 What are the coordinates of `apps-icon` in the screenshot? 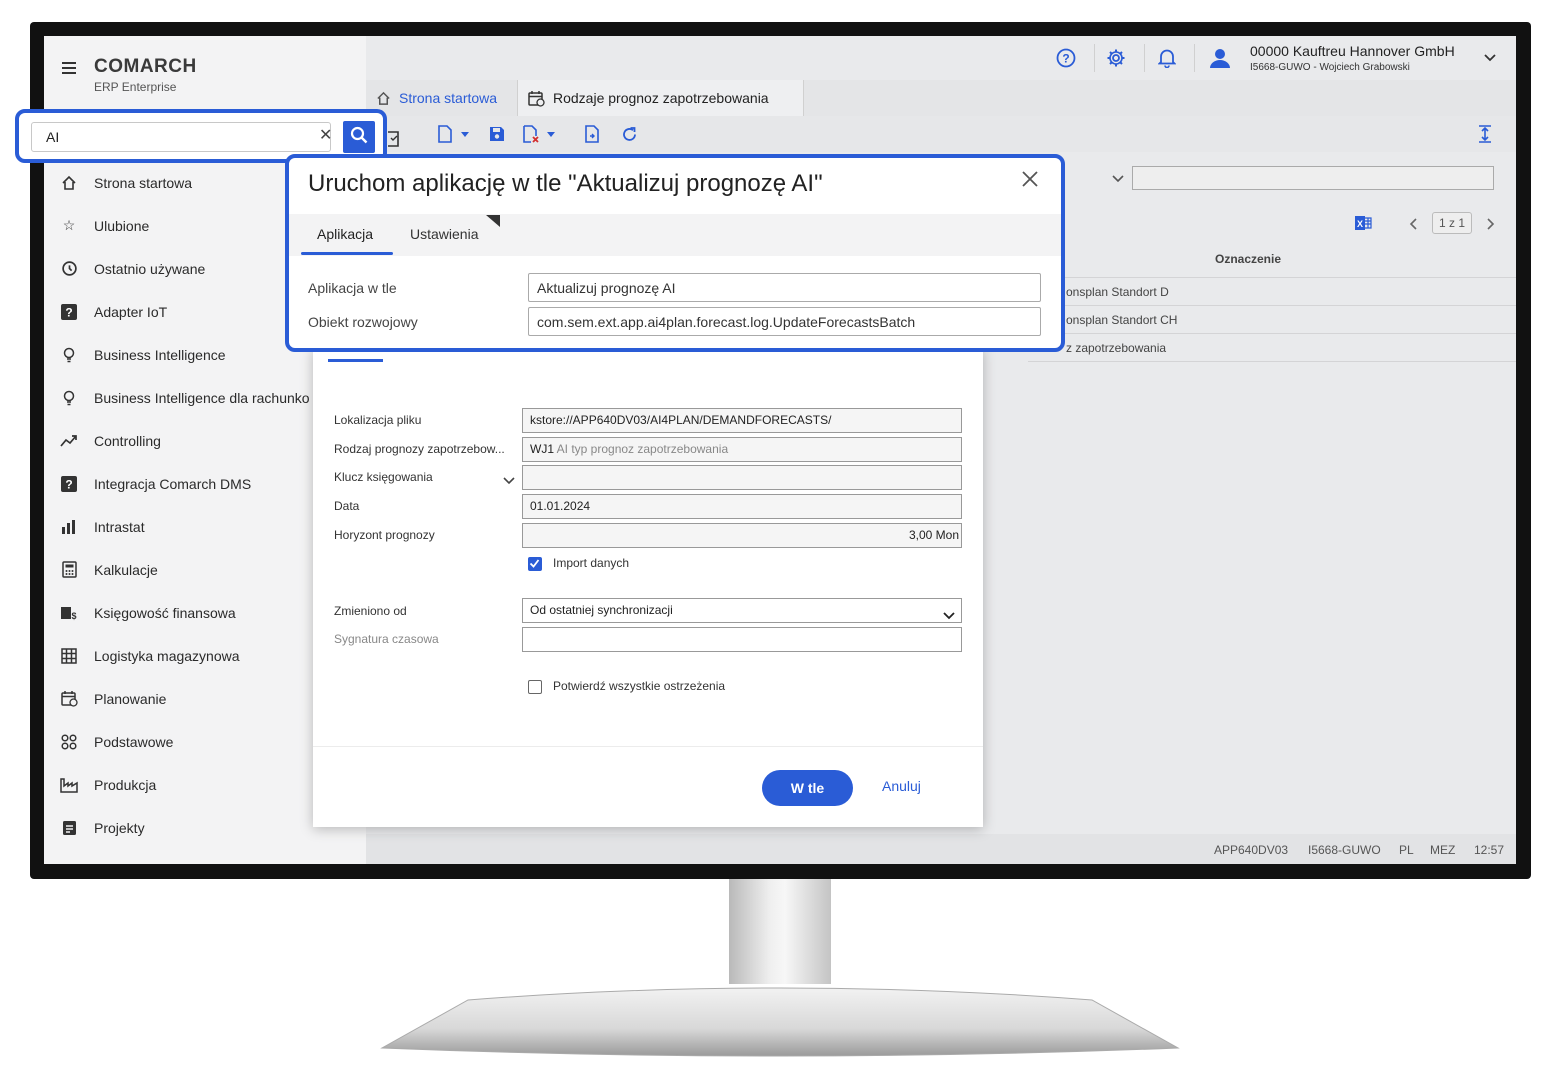 It's located at (69, 742).